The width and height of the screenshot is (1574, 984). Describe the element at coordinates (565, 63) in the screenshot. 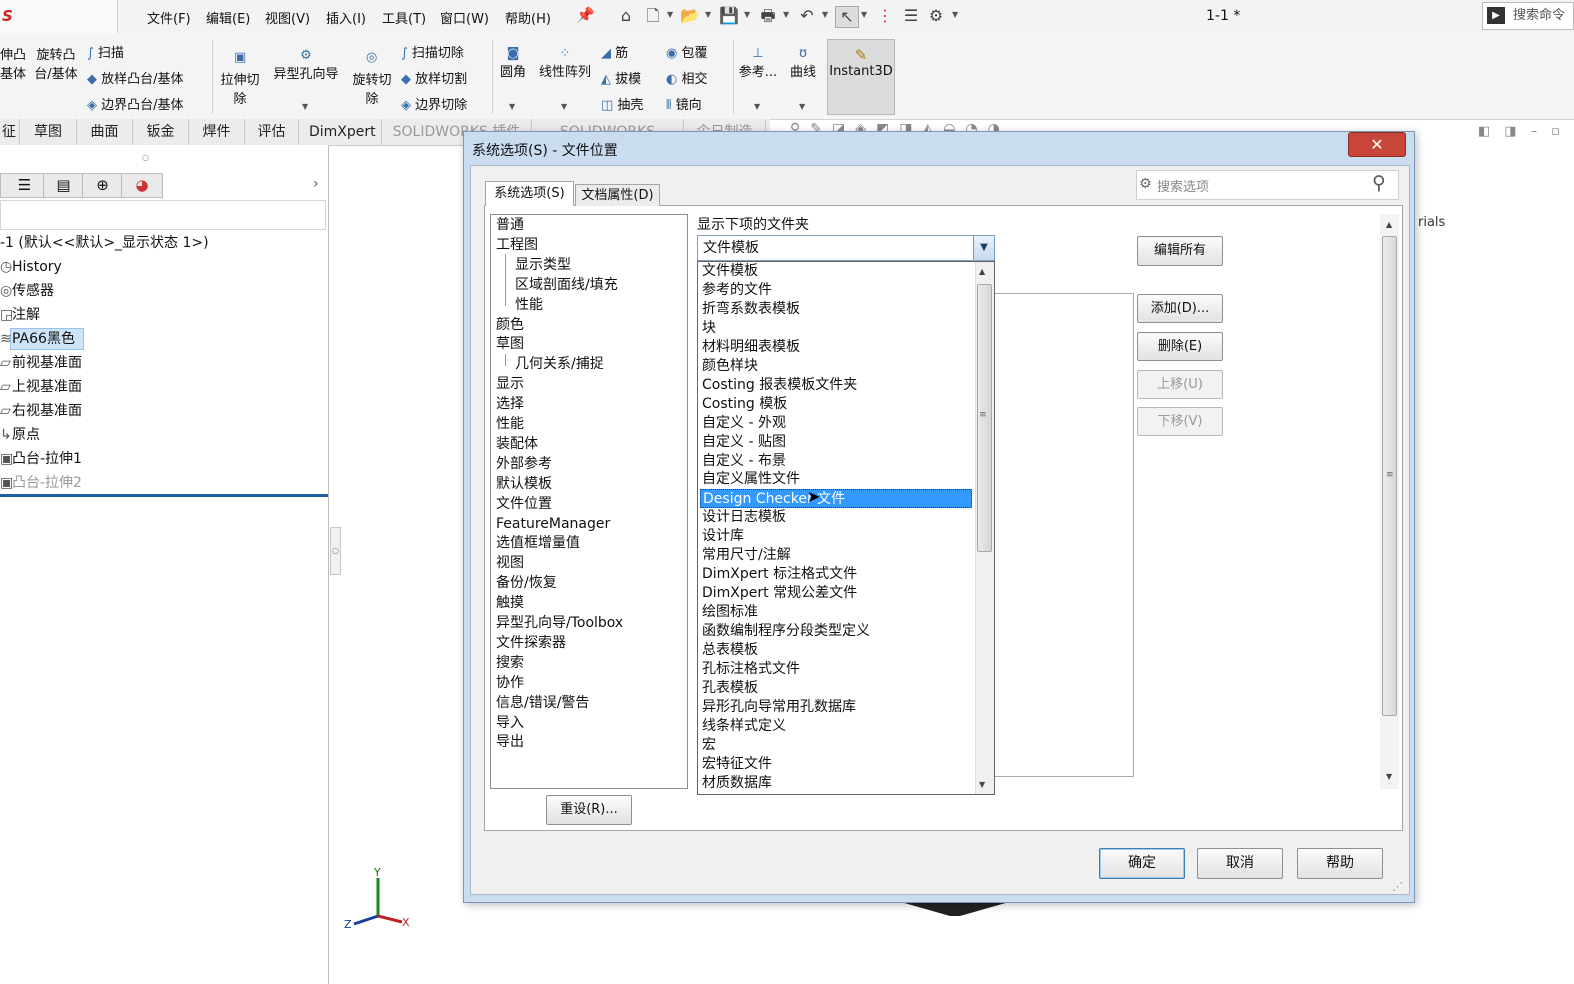

I see `linear-pattern-button: ⁘ 线性阵列` at that location.